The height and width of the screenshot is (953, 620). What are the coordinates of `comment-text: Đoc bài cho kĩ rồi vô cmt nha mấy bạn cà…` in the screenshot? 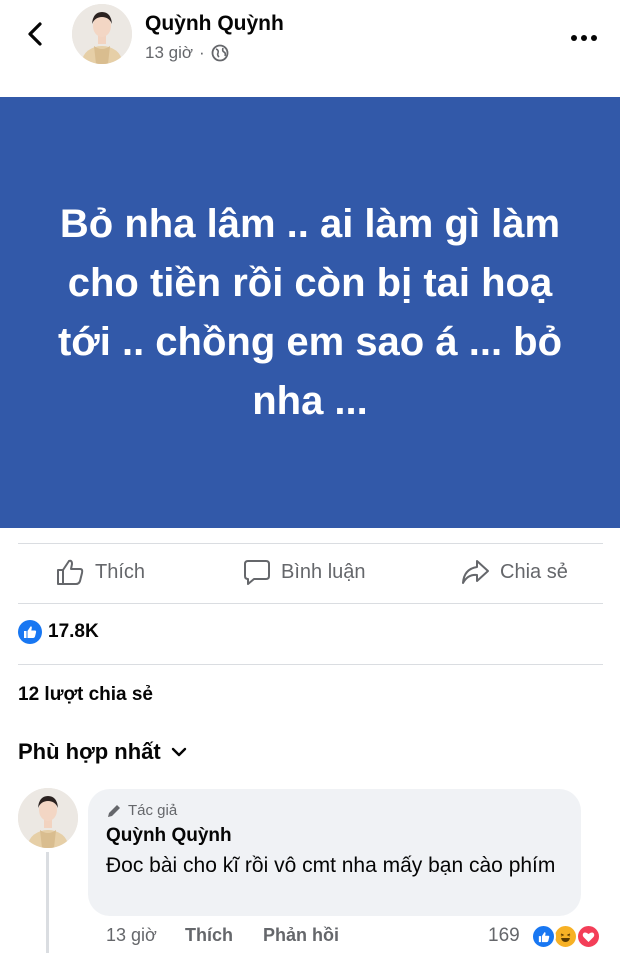 It's located at (331, 865).